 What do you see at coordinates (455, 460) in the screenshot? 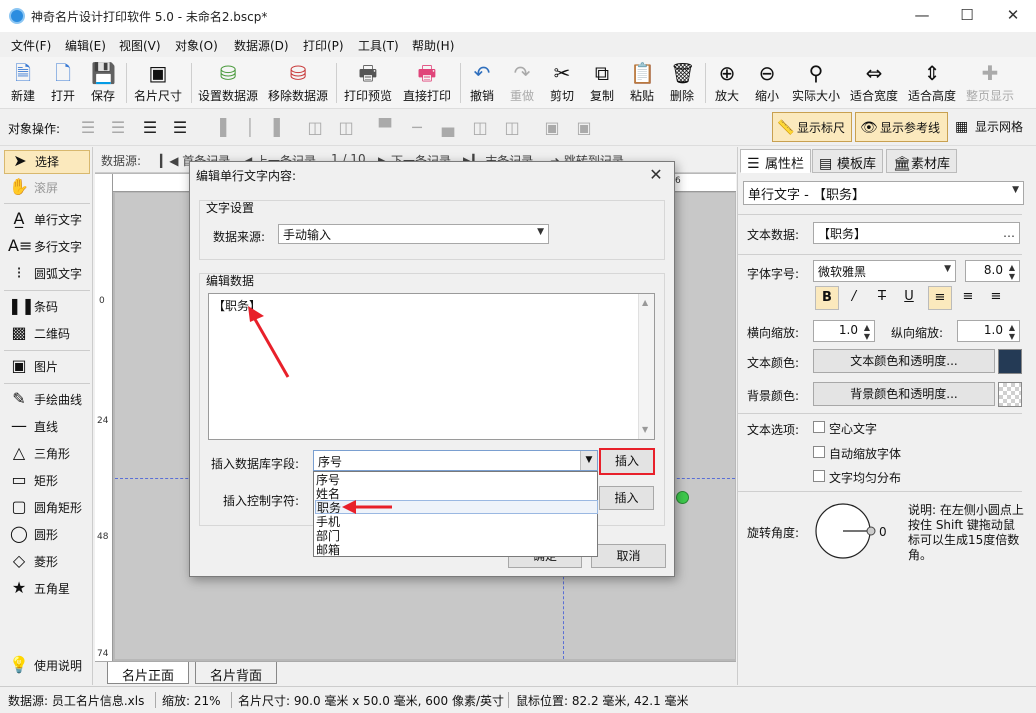
I see `field-select: 序号 ▼` at bounding box center [455, 460].